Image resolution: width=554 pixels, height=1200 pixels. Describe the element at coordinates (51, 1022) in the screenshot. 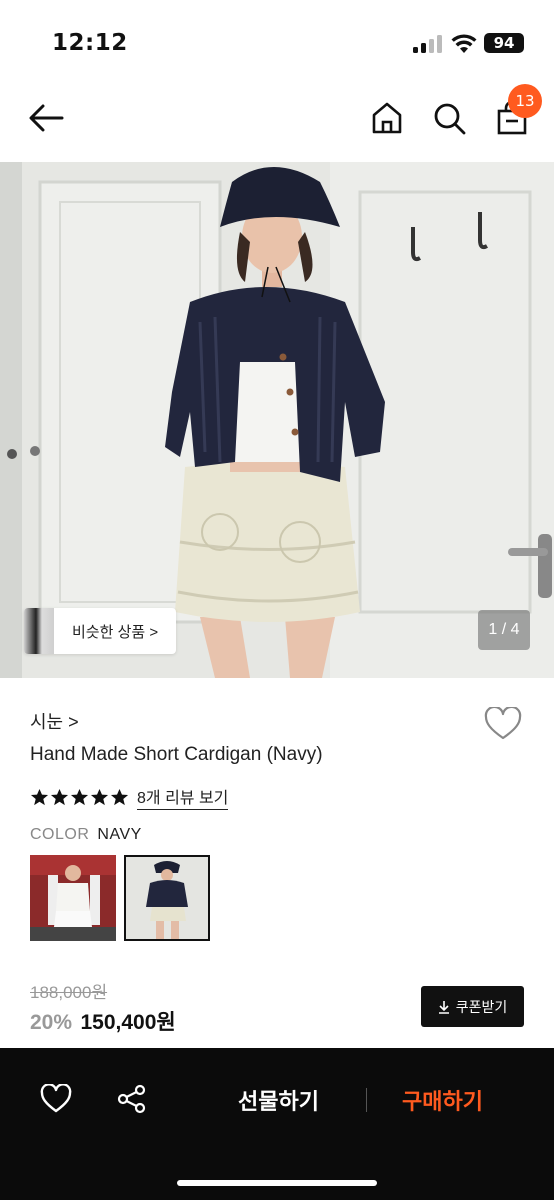

I see `discount-rate: 20%` at that location.